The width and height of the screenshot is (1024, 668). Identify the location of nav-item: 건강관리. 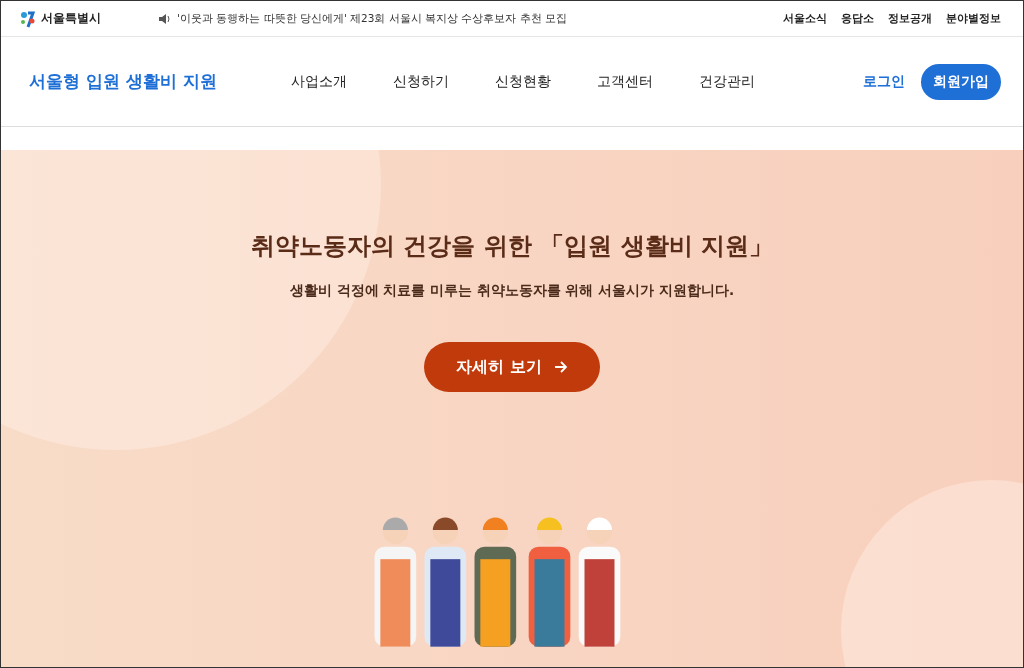
(727, 81).